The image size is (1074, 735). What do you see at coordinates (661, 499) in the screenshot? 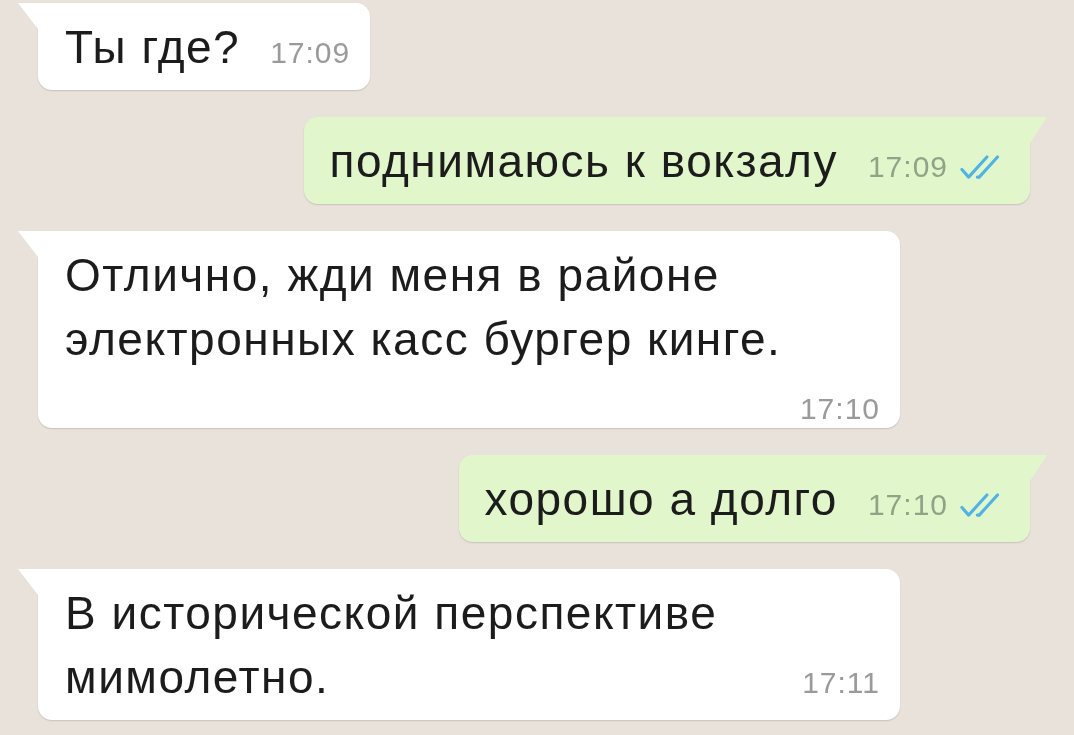
I see `message-text: хорошо а долго` at bounding box center [661, 499].